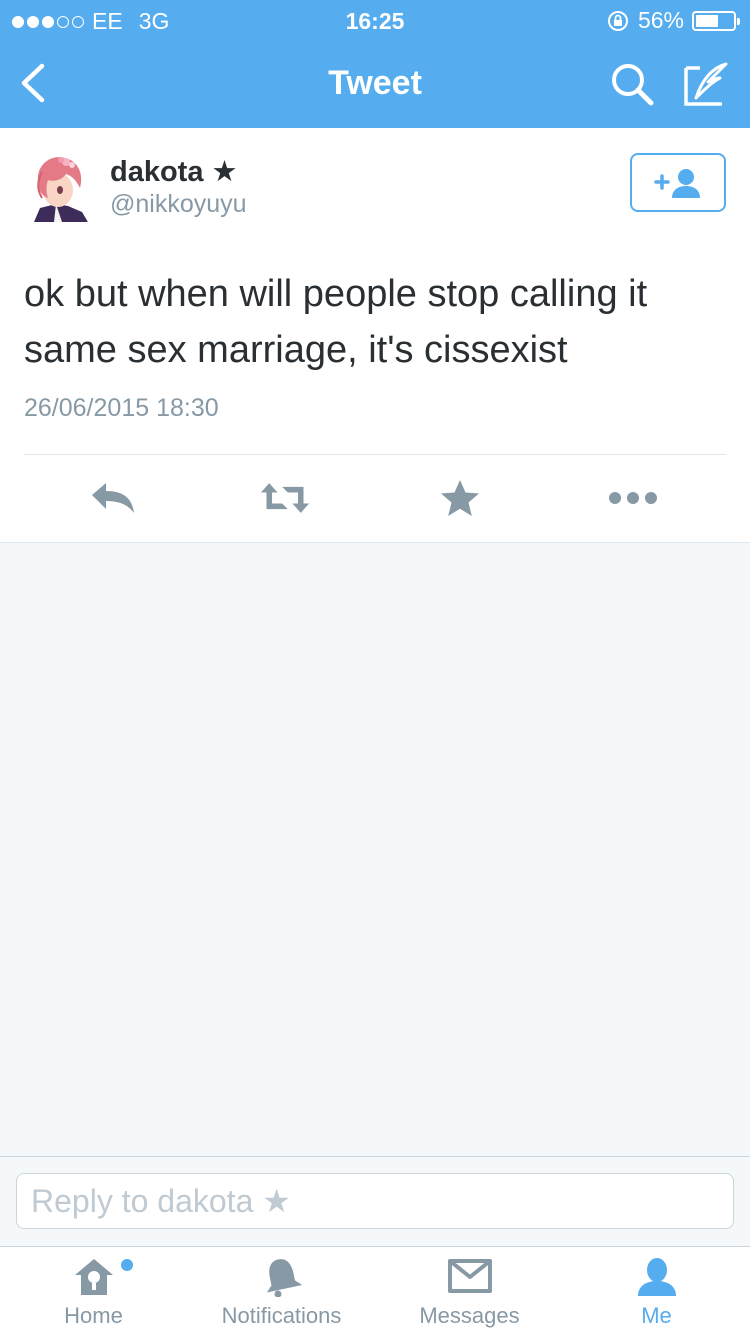 The image size is (750, 1334). I want to click on follow-button, so click(678, 182).